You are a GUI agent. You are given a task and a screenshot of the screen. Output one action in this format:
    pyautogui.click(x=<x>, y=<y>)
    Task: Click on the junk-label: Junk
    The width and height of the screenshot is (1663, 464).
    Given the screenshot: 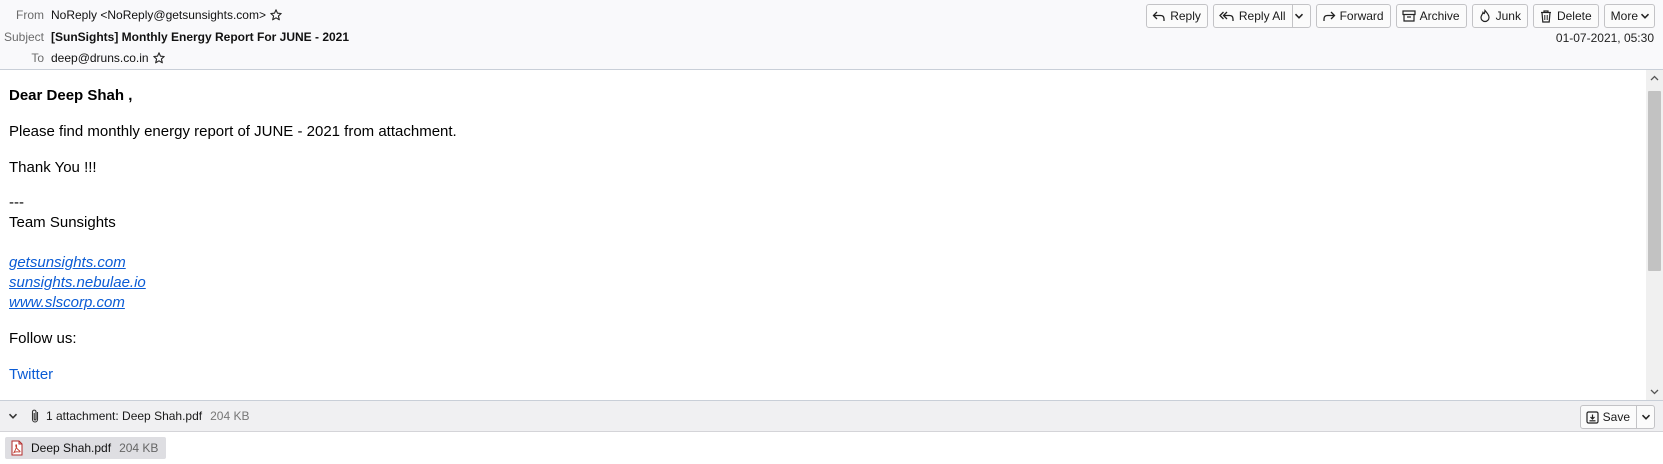 What is the action you would take?
    pyautogui.click(x=1508, y=16)
    